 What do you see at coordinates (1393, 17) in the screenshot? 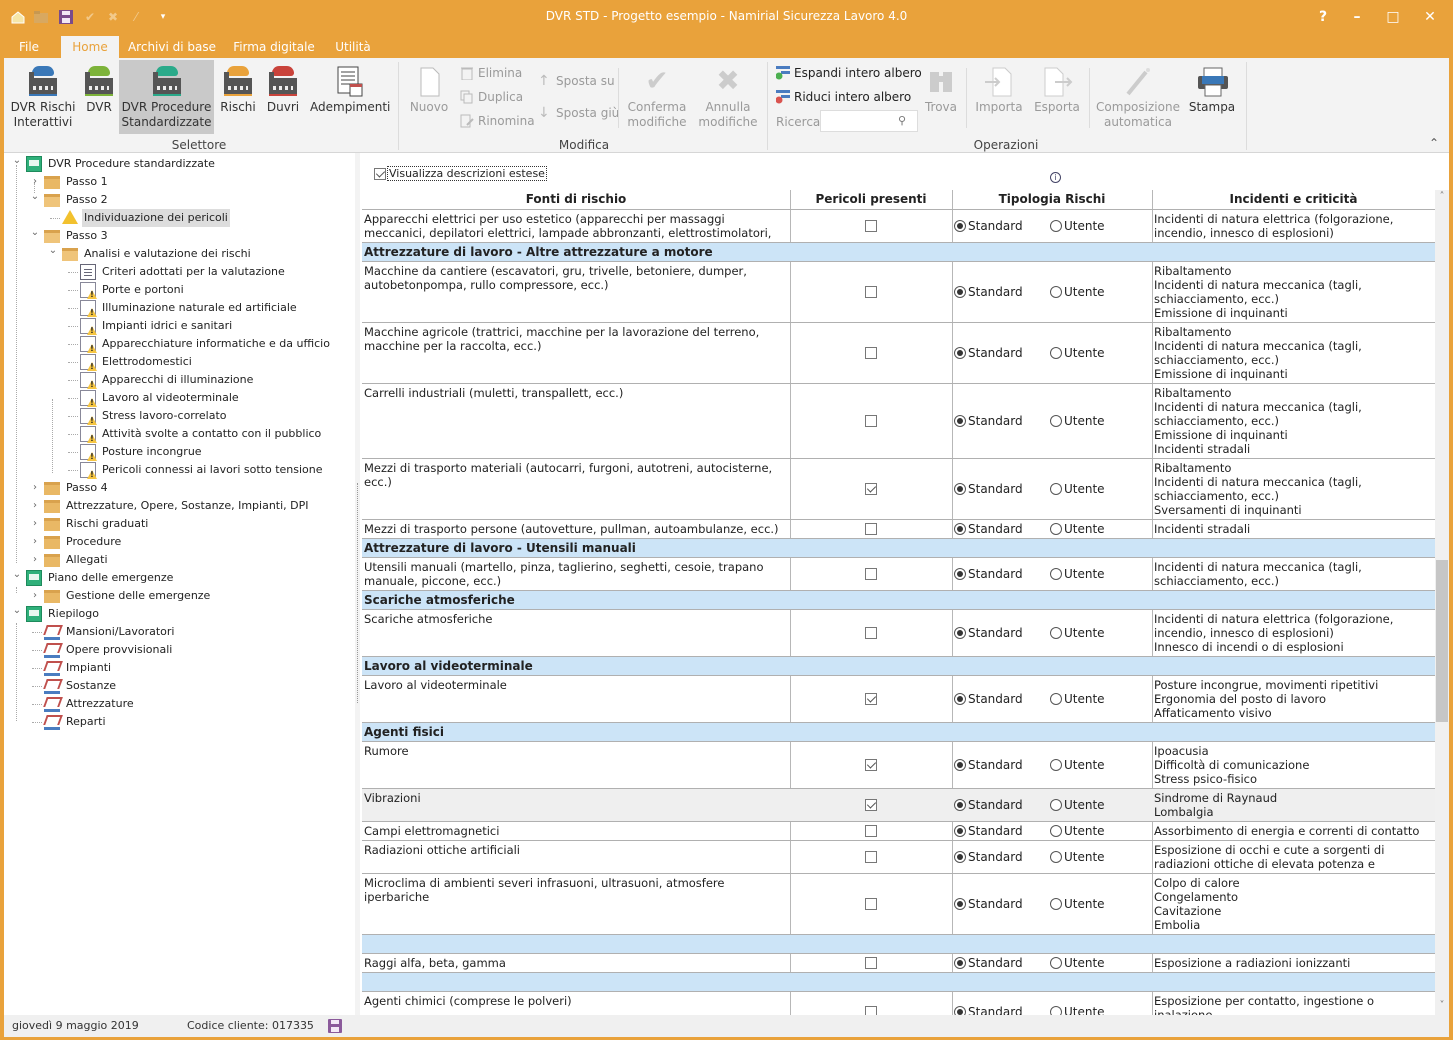
I see `maximize-button: □` at bounding box center [1393, 17].